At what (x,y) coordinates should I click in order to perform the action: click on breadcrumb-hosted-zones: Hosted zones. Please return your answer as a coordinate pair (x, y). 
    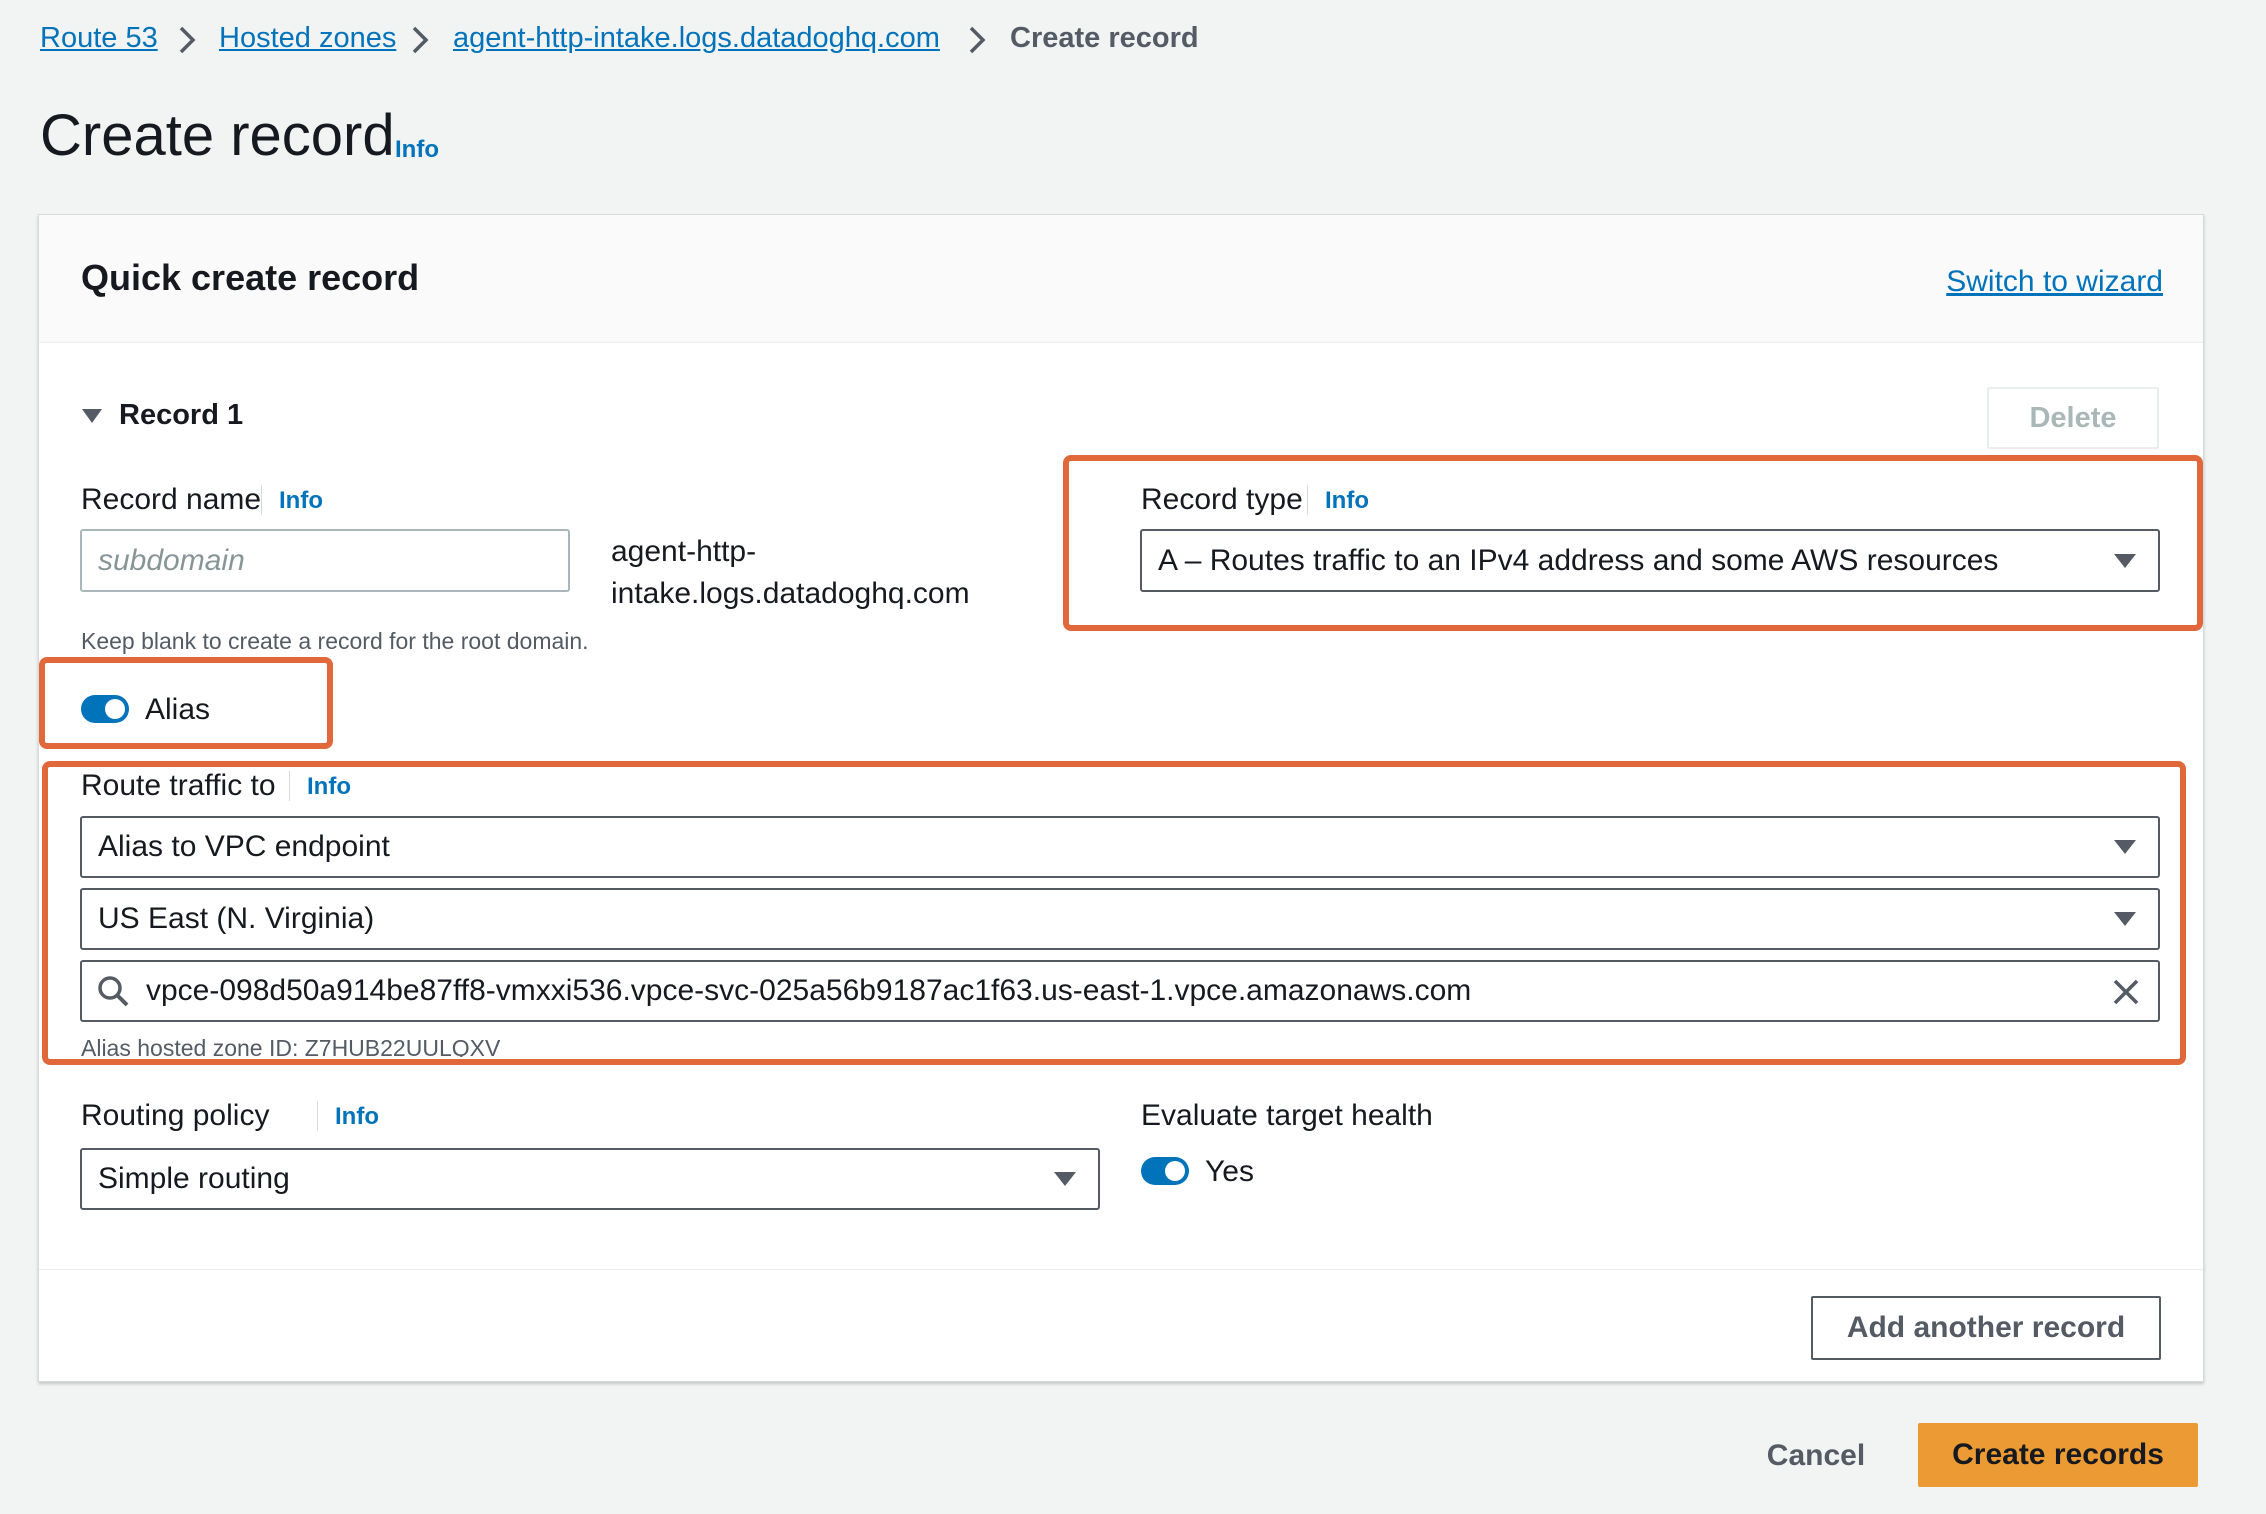
    Looking at the image, I should click on (307, 38).